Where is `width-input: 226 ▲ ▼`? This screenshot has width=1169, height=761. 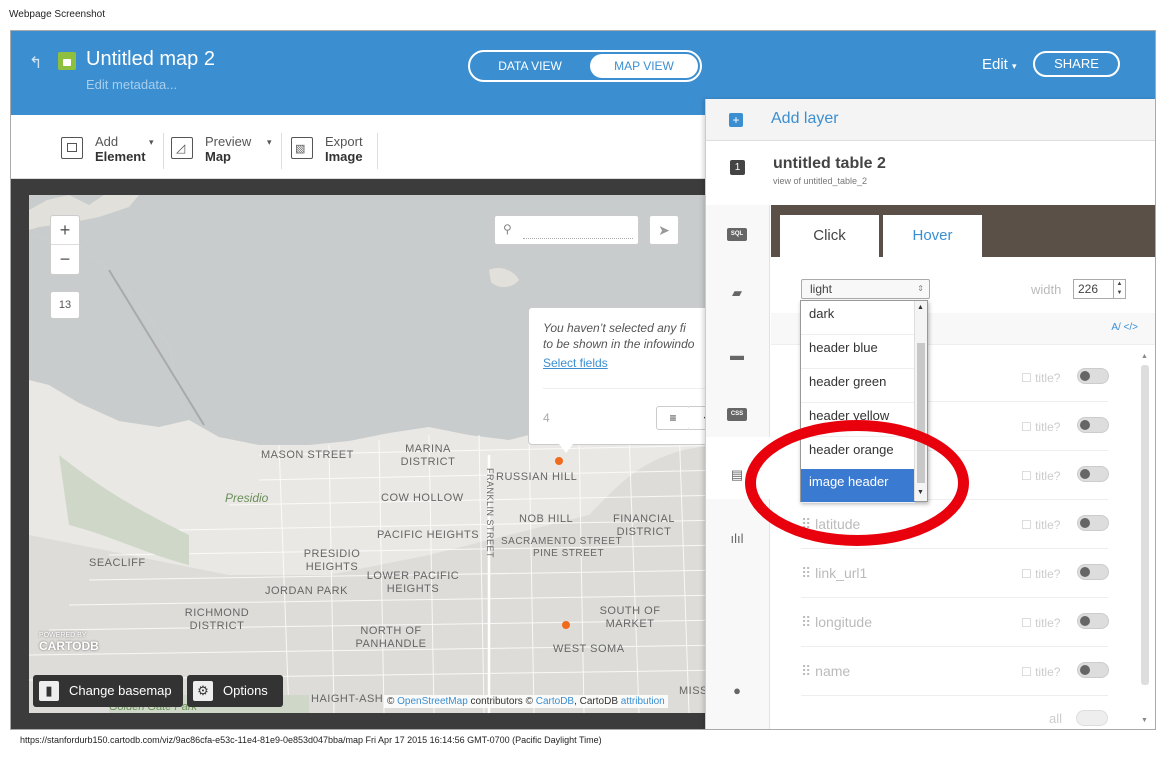
width-input: 226 ▲ ▼ is located at coordinates (1099, 289).